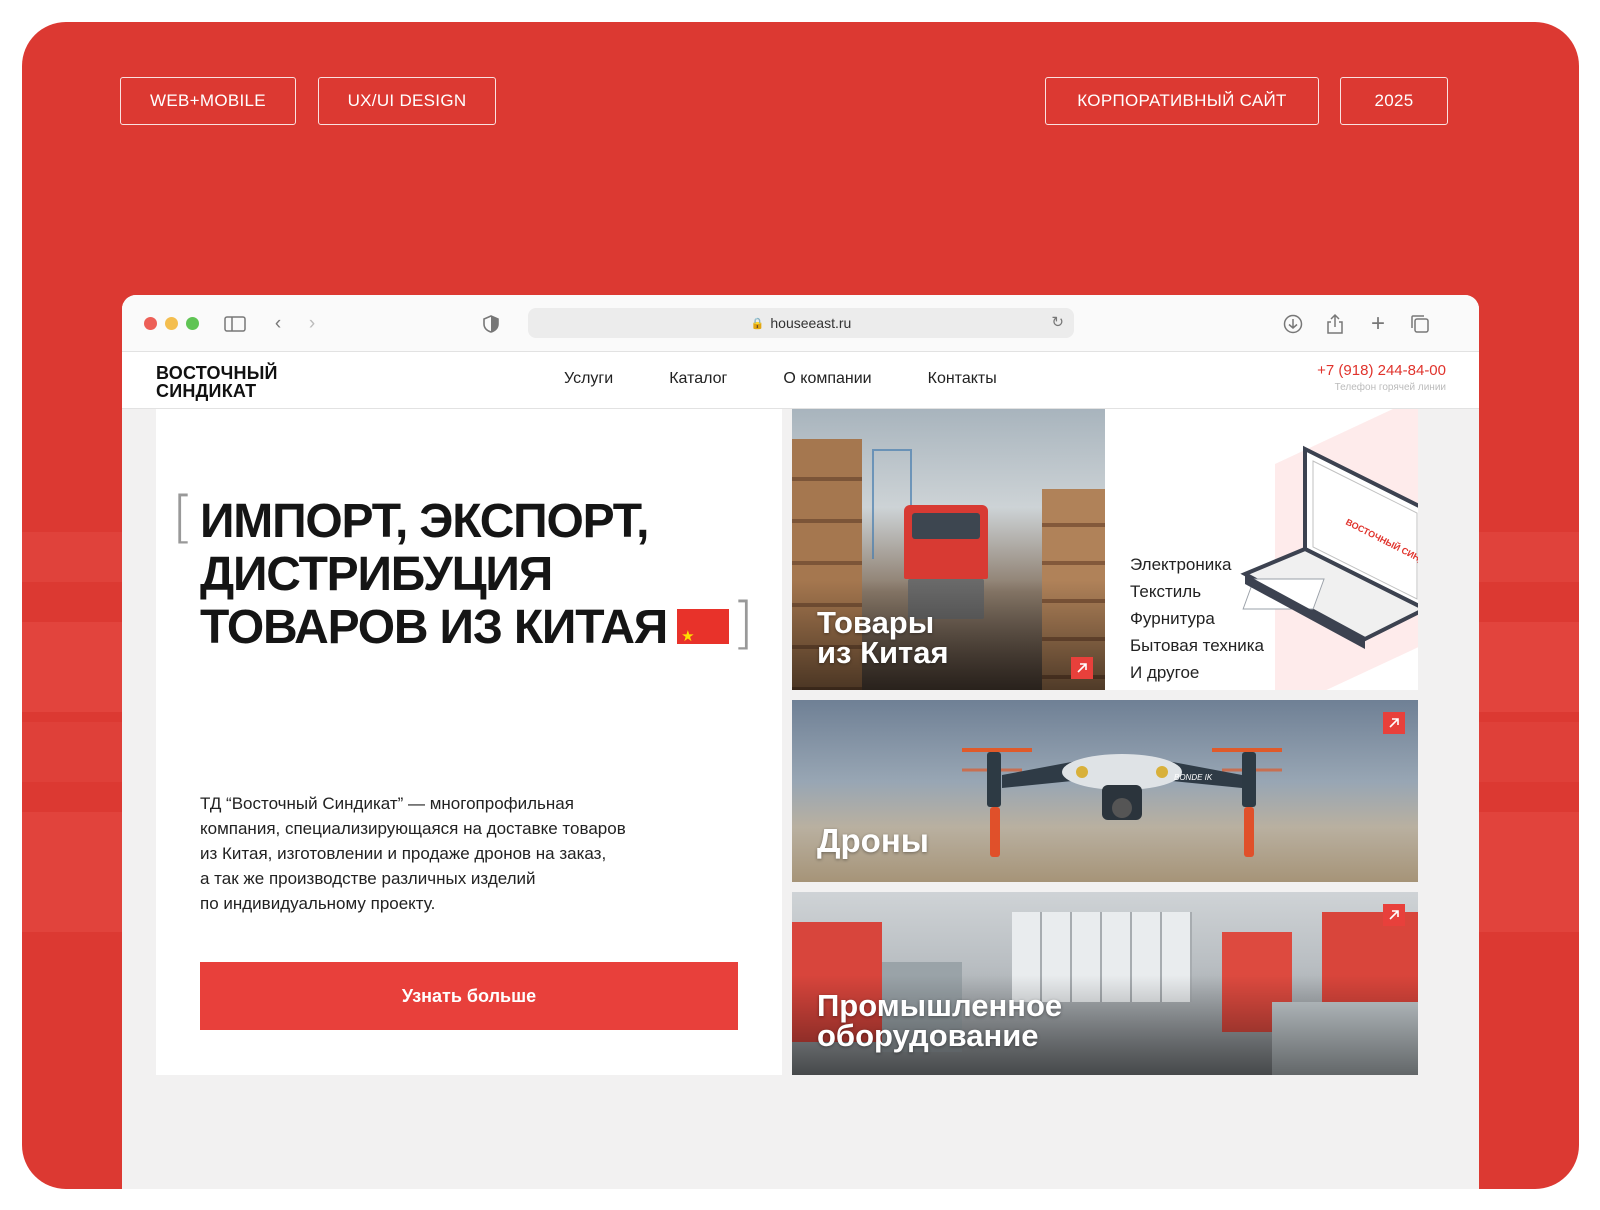 Image resolution: width=1600 pixels, height=1210 pixels. What do you see at coordinates (1193, 777) in the screenshot?
I see `drone-brand: BONDE IK` at bounding box center [1193, 777].